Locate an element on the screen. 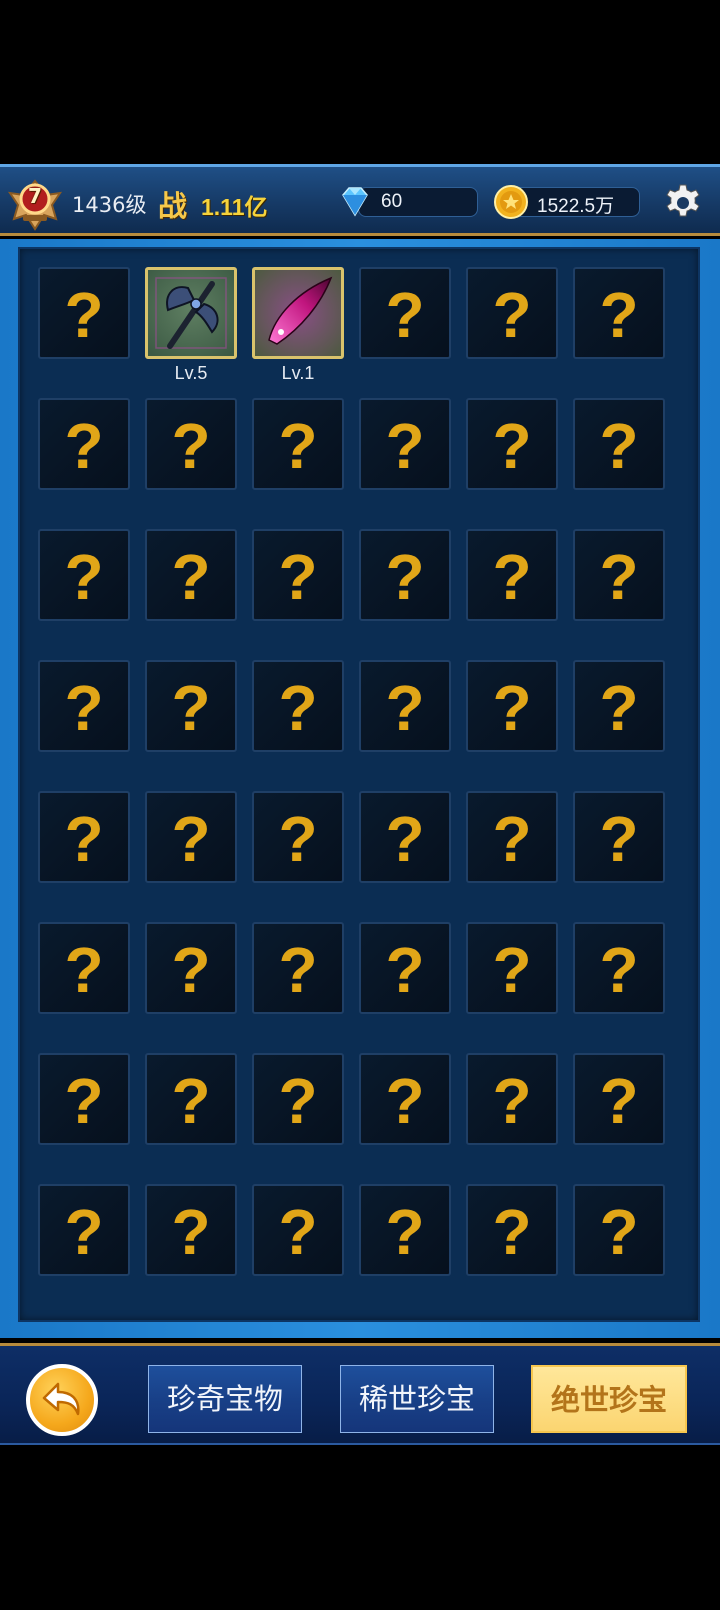 The height and width of the screenshot is (1610, 720). back-arrow-icon is located at coordinates (61, 1399).